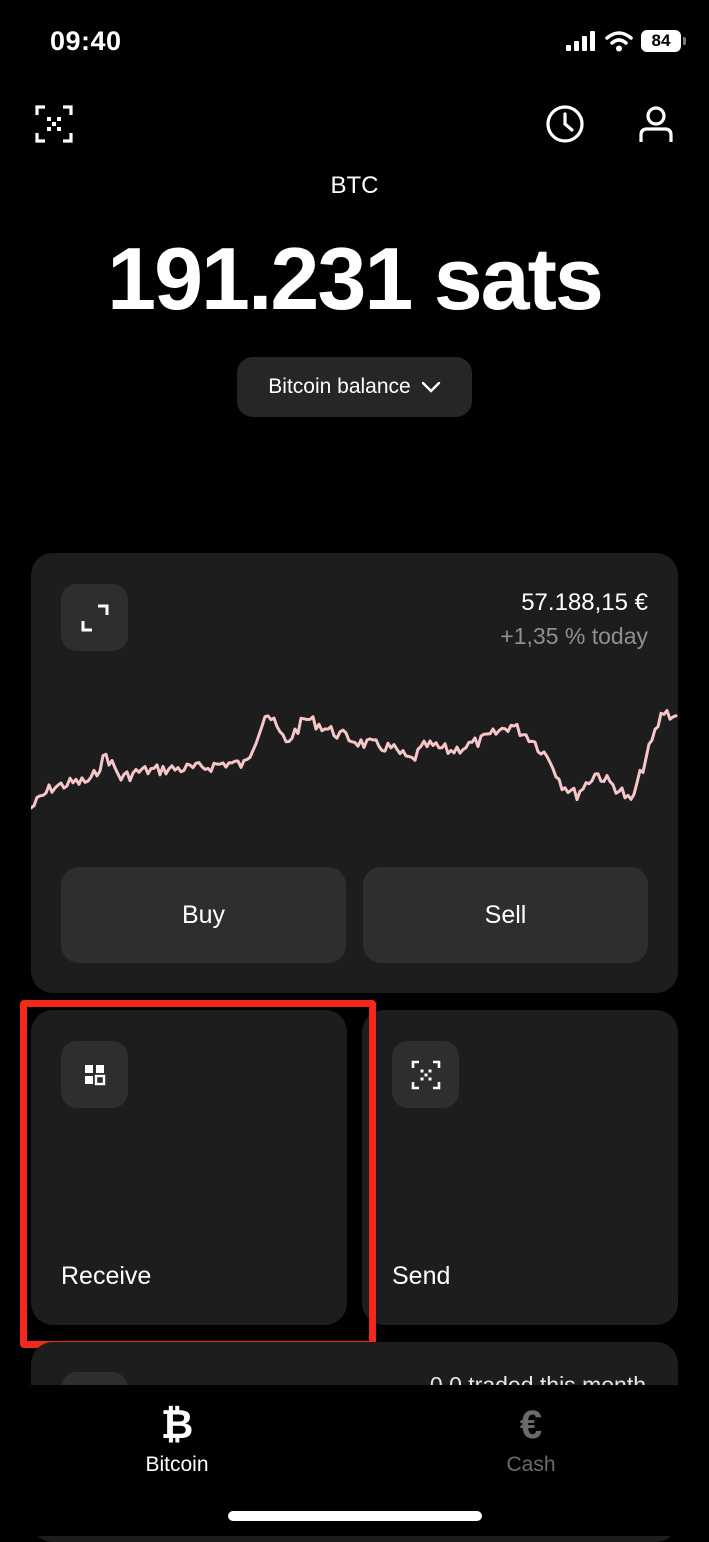 This screenshot has width=709, height=1542. Describe the element at coordinates (198, 1174) in the screenshot. I see `receive-highlight` at that location.